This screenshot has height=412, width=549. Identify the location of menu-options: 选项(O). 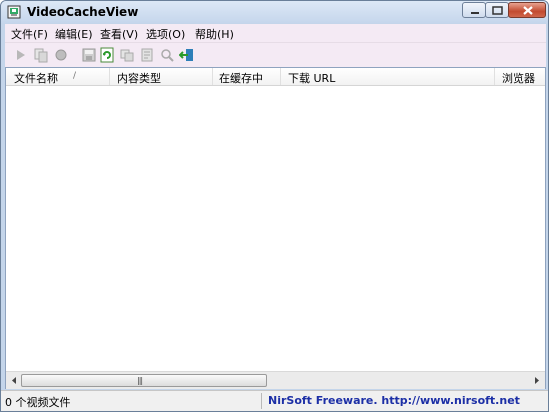
(165, 34).